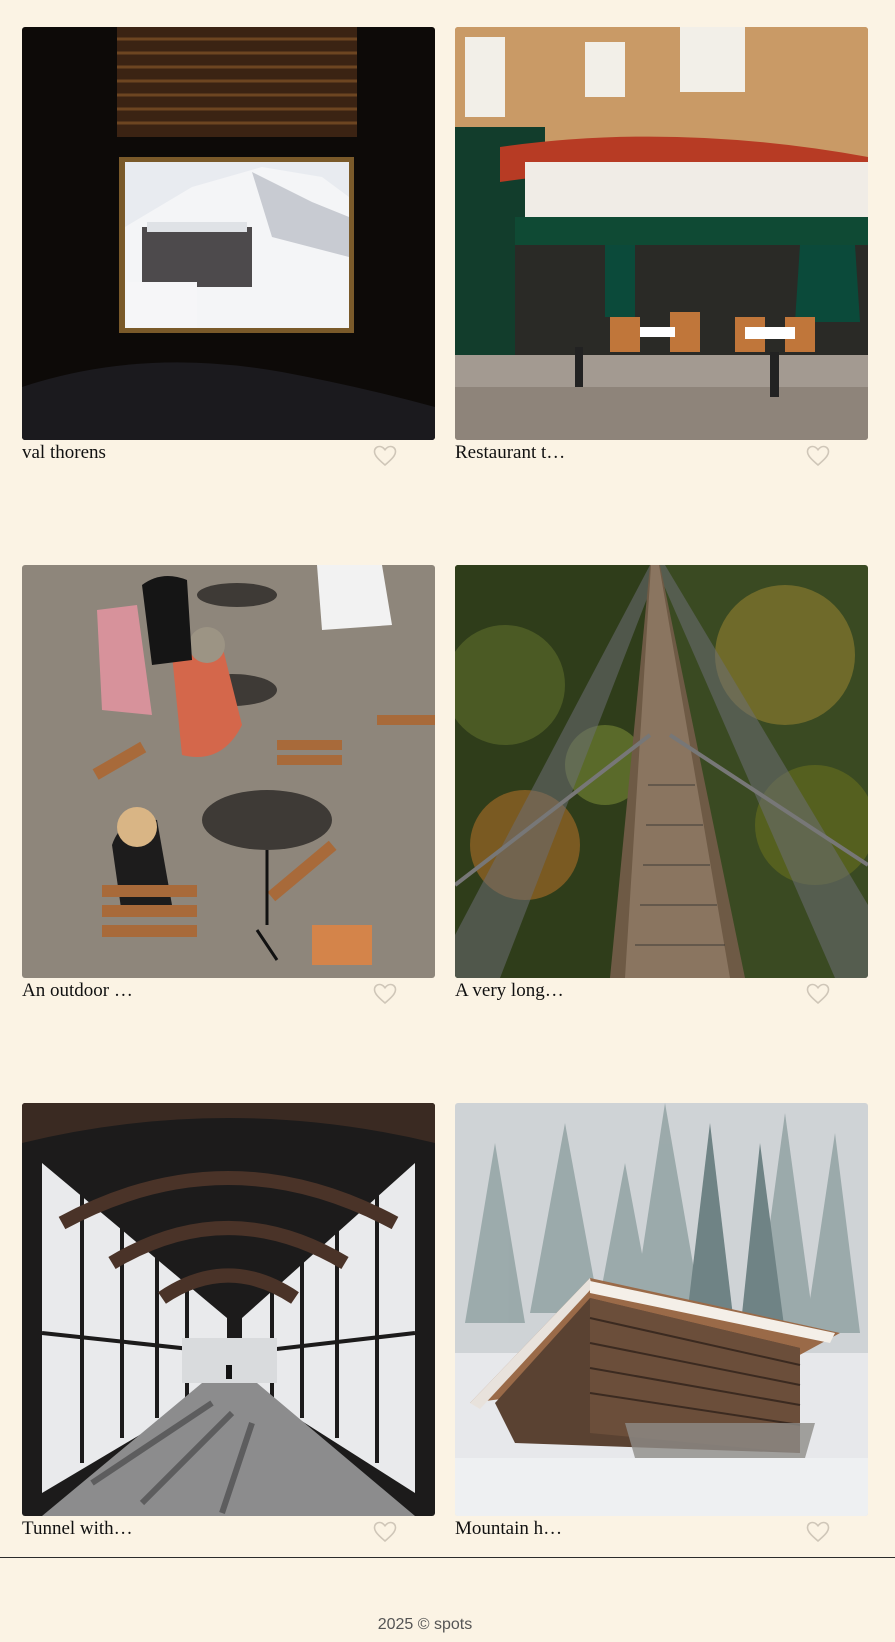 Image resolution: width=895 pixels, height=1642 pixels. I want to click on footer-copyright: 2025 © spots, so click(425, 1624).